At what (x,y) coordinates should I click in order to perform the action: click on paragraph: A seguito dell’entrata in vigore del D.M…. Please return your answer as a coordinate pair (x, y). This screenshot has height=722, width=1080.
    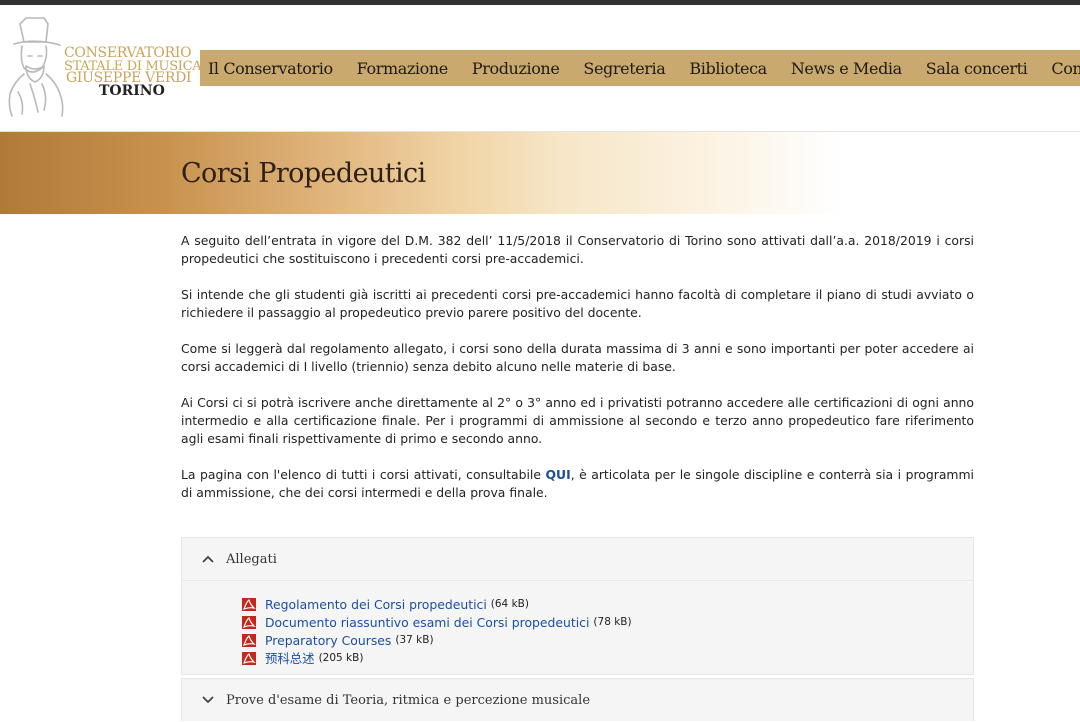
    Looking at the image, I should click on (577, 249).